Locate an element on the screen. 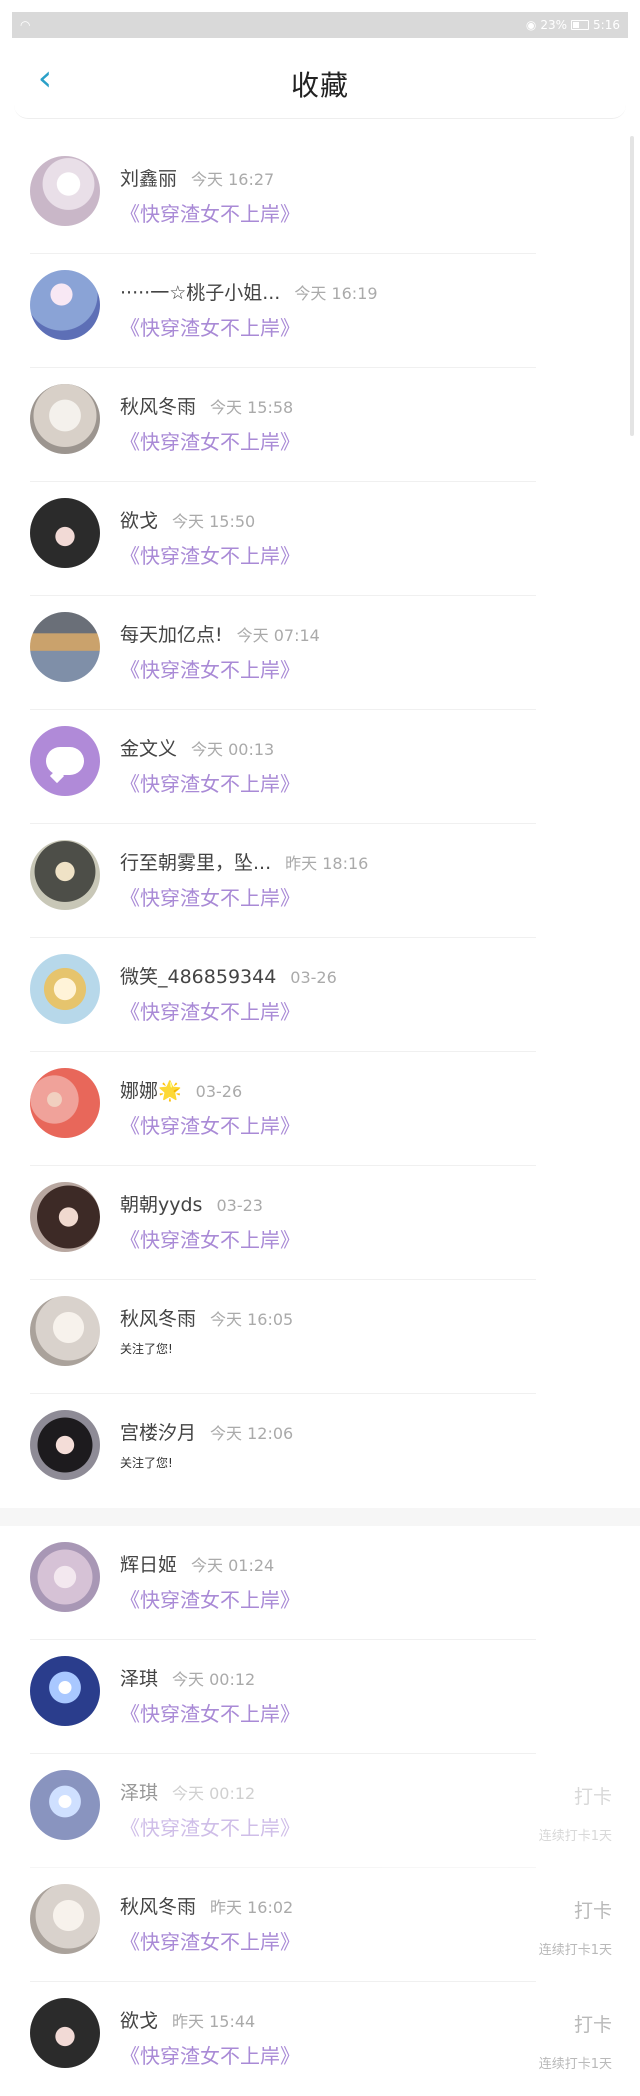 This screenshot has width=640, height=2096. timestamp: 今天 12:06 is located at coordinates (252, 1433).